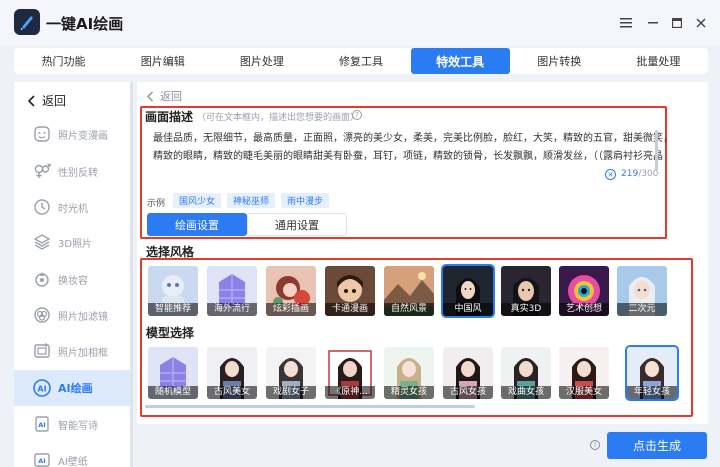  I want to click on style-thumb-caption: 真实3D, so click(526, 309).